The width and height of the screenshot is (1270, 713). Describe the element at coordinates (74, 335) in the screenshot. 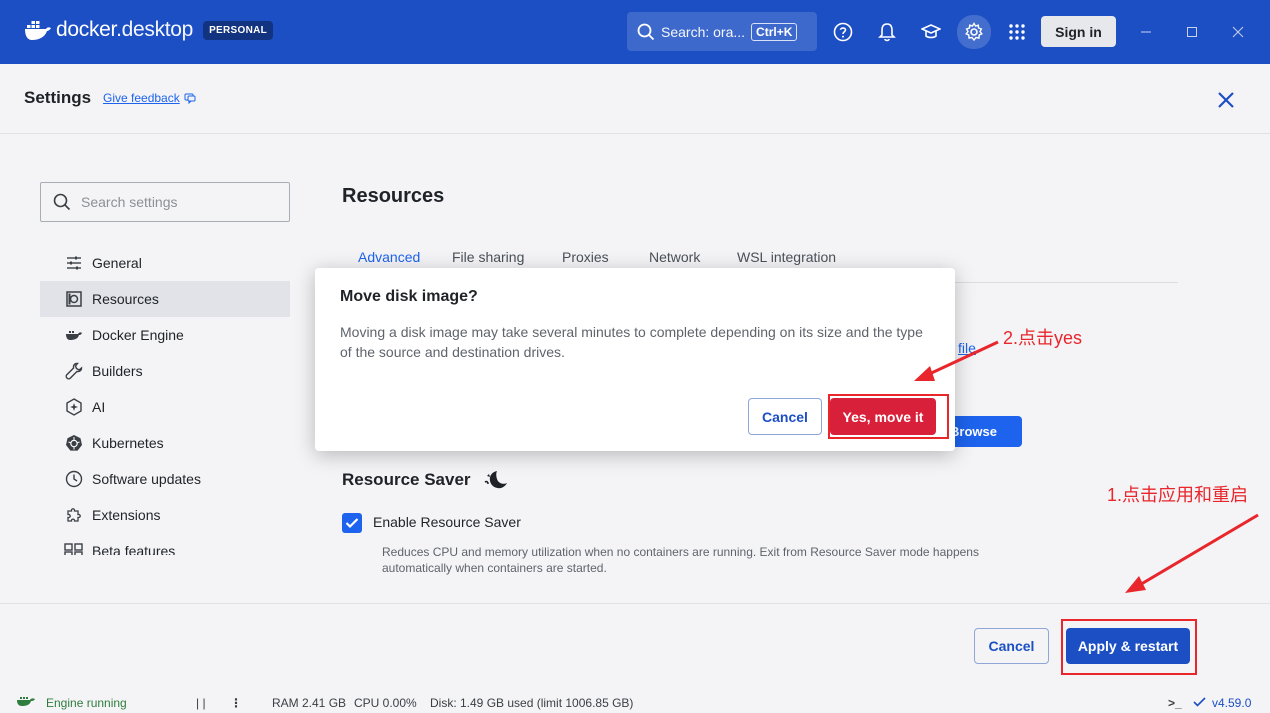

I see `whale-icon` at that location.